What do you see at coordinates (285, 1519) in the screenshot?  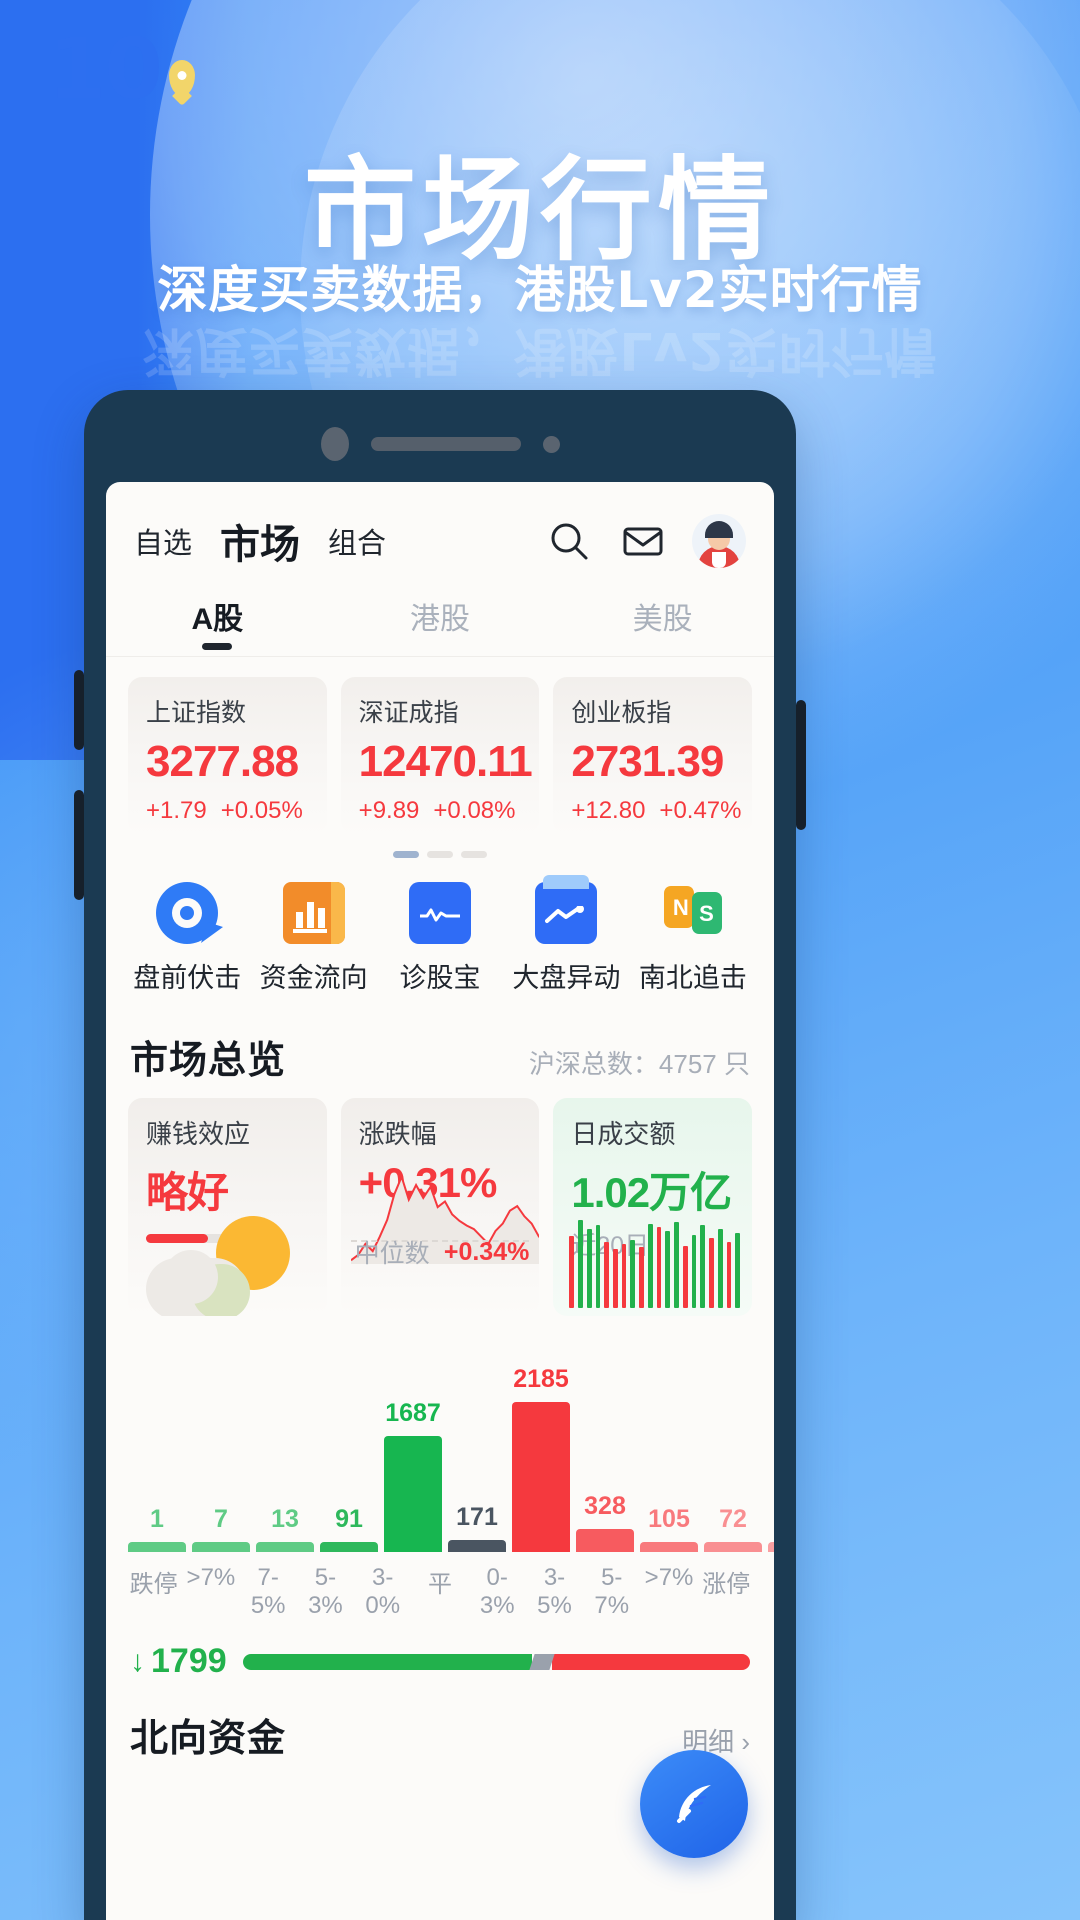 I see `bar-value-label: 13` at bounding box center [285, 1519].